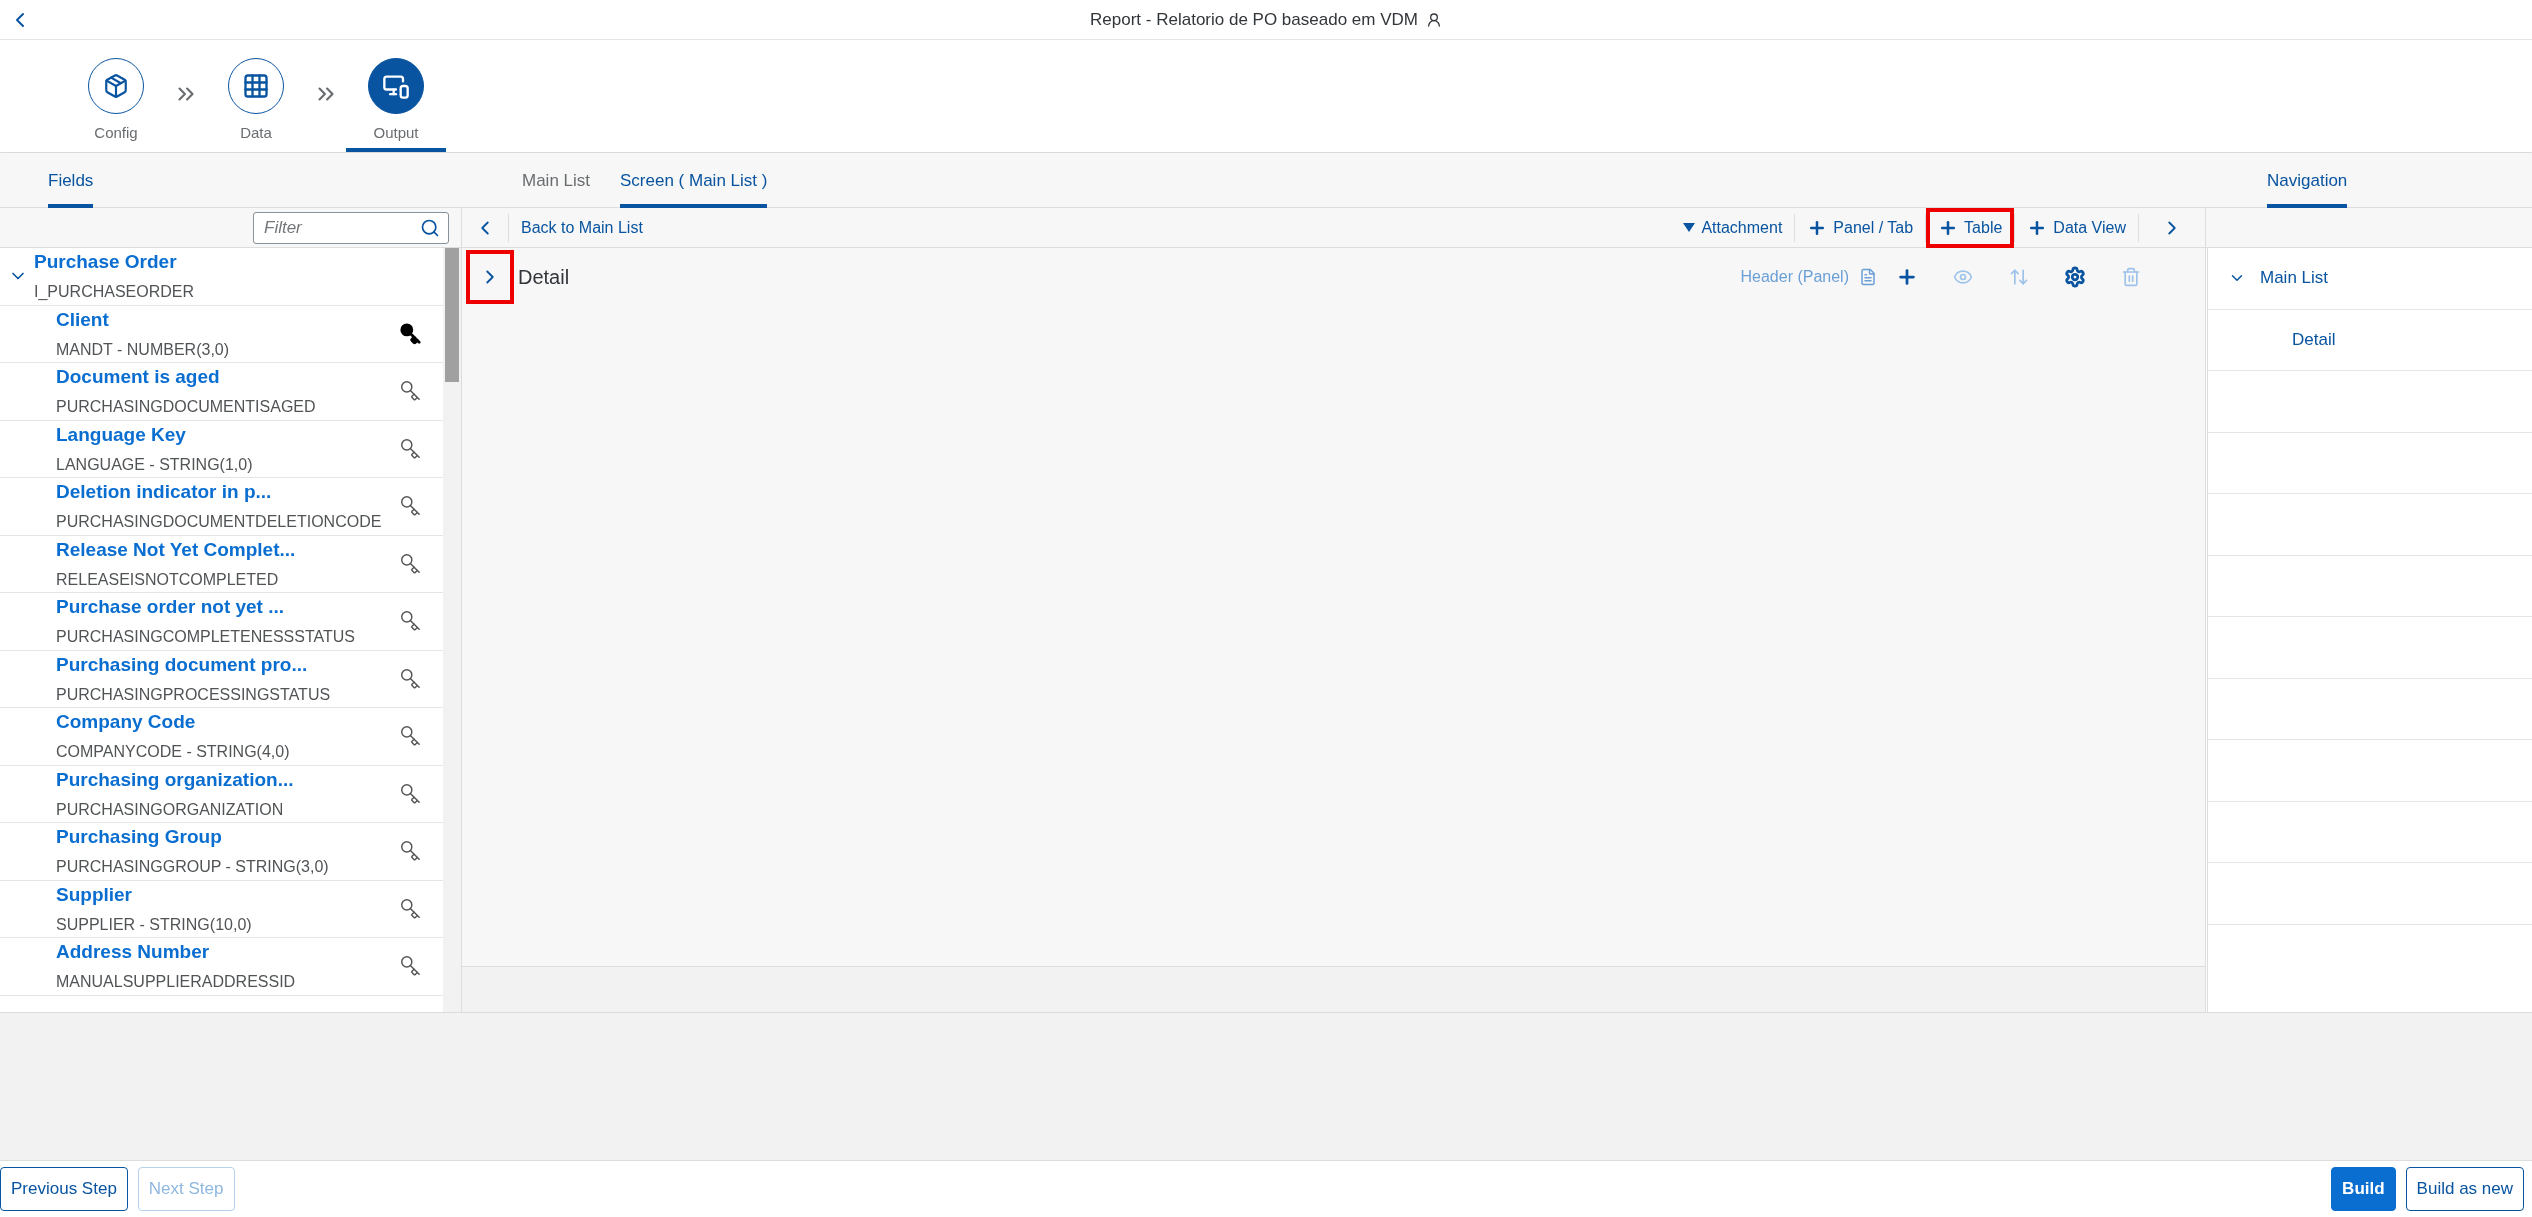 This screenshot has width=2532, height=1217. I want to click on screen-tab: Main List, so click(556, 180).